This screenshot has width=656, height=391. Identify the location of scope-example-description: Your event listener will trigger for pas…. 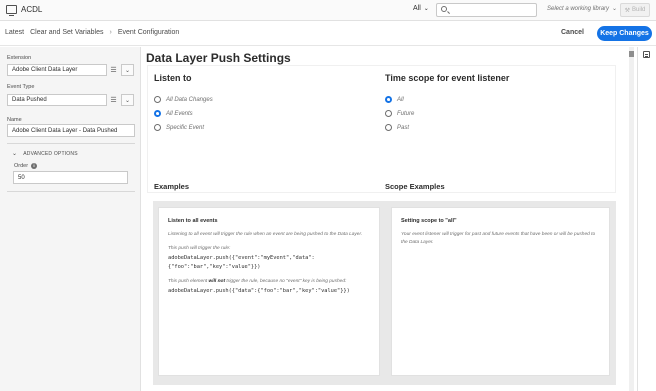
(498, 238).